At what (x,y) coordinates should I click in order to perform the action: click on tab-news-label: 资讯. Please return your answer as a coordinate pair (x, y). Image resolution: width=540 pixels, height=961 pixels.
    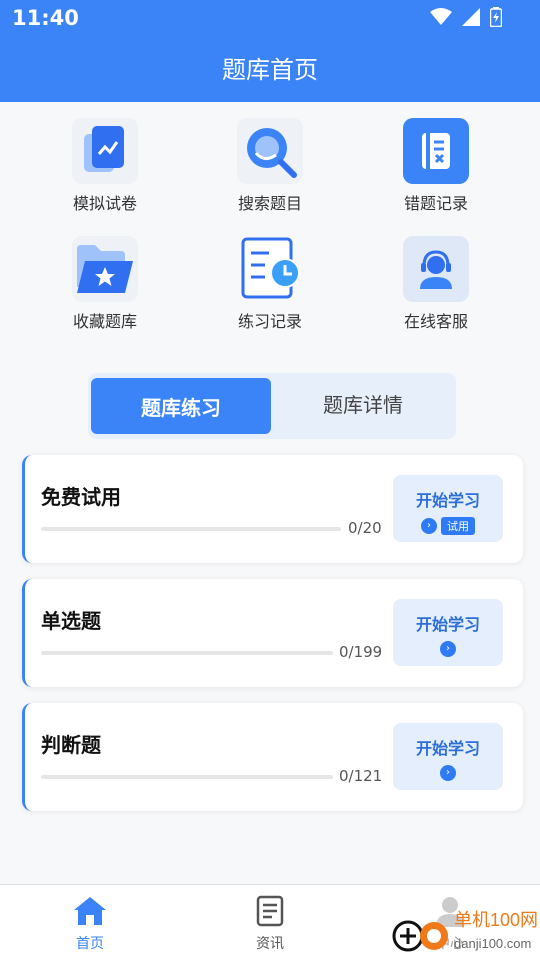
    Looking at the image, I should click on (270, 944).